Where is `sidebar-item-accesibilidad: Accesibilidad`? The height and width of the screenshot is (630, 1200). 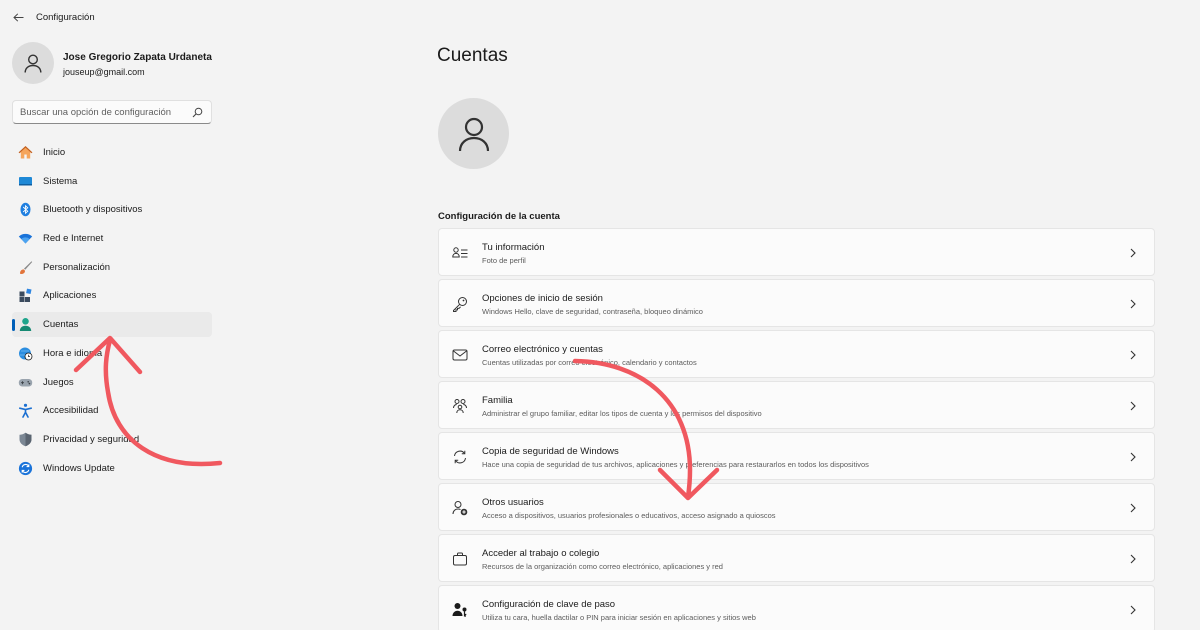 sidebar-item-accesibilidad: Accesibilidad is located at coordinates (112, 410).